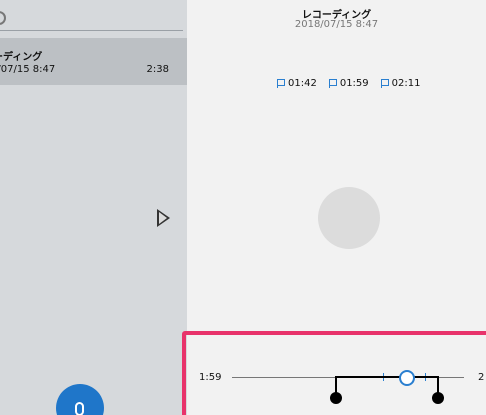 Image resolution: width=486 pixels, height=415 pixels. What do you see at coordinates (334, 373) in the screenshot?
I see `highlight-box` at bounding box center [334, 373].